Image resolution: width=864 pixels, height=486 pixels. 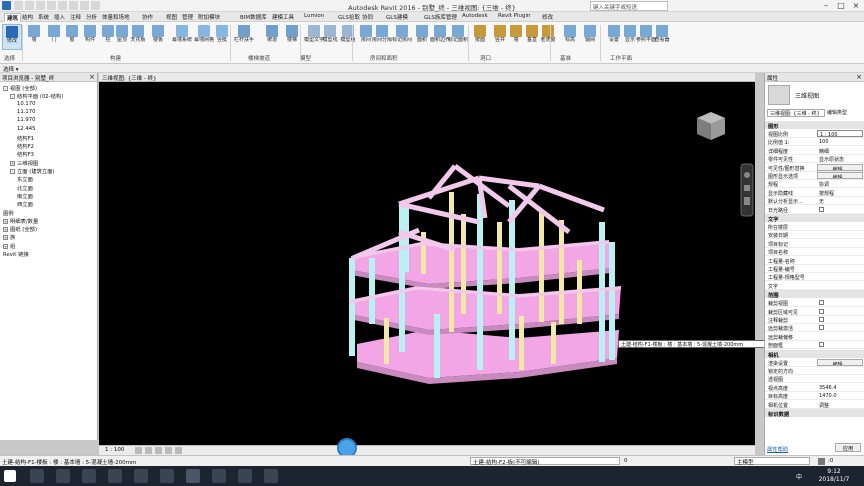 I want to click on tree-item: - 结构平面 (02-结构), so click(x=36, y=96).